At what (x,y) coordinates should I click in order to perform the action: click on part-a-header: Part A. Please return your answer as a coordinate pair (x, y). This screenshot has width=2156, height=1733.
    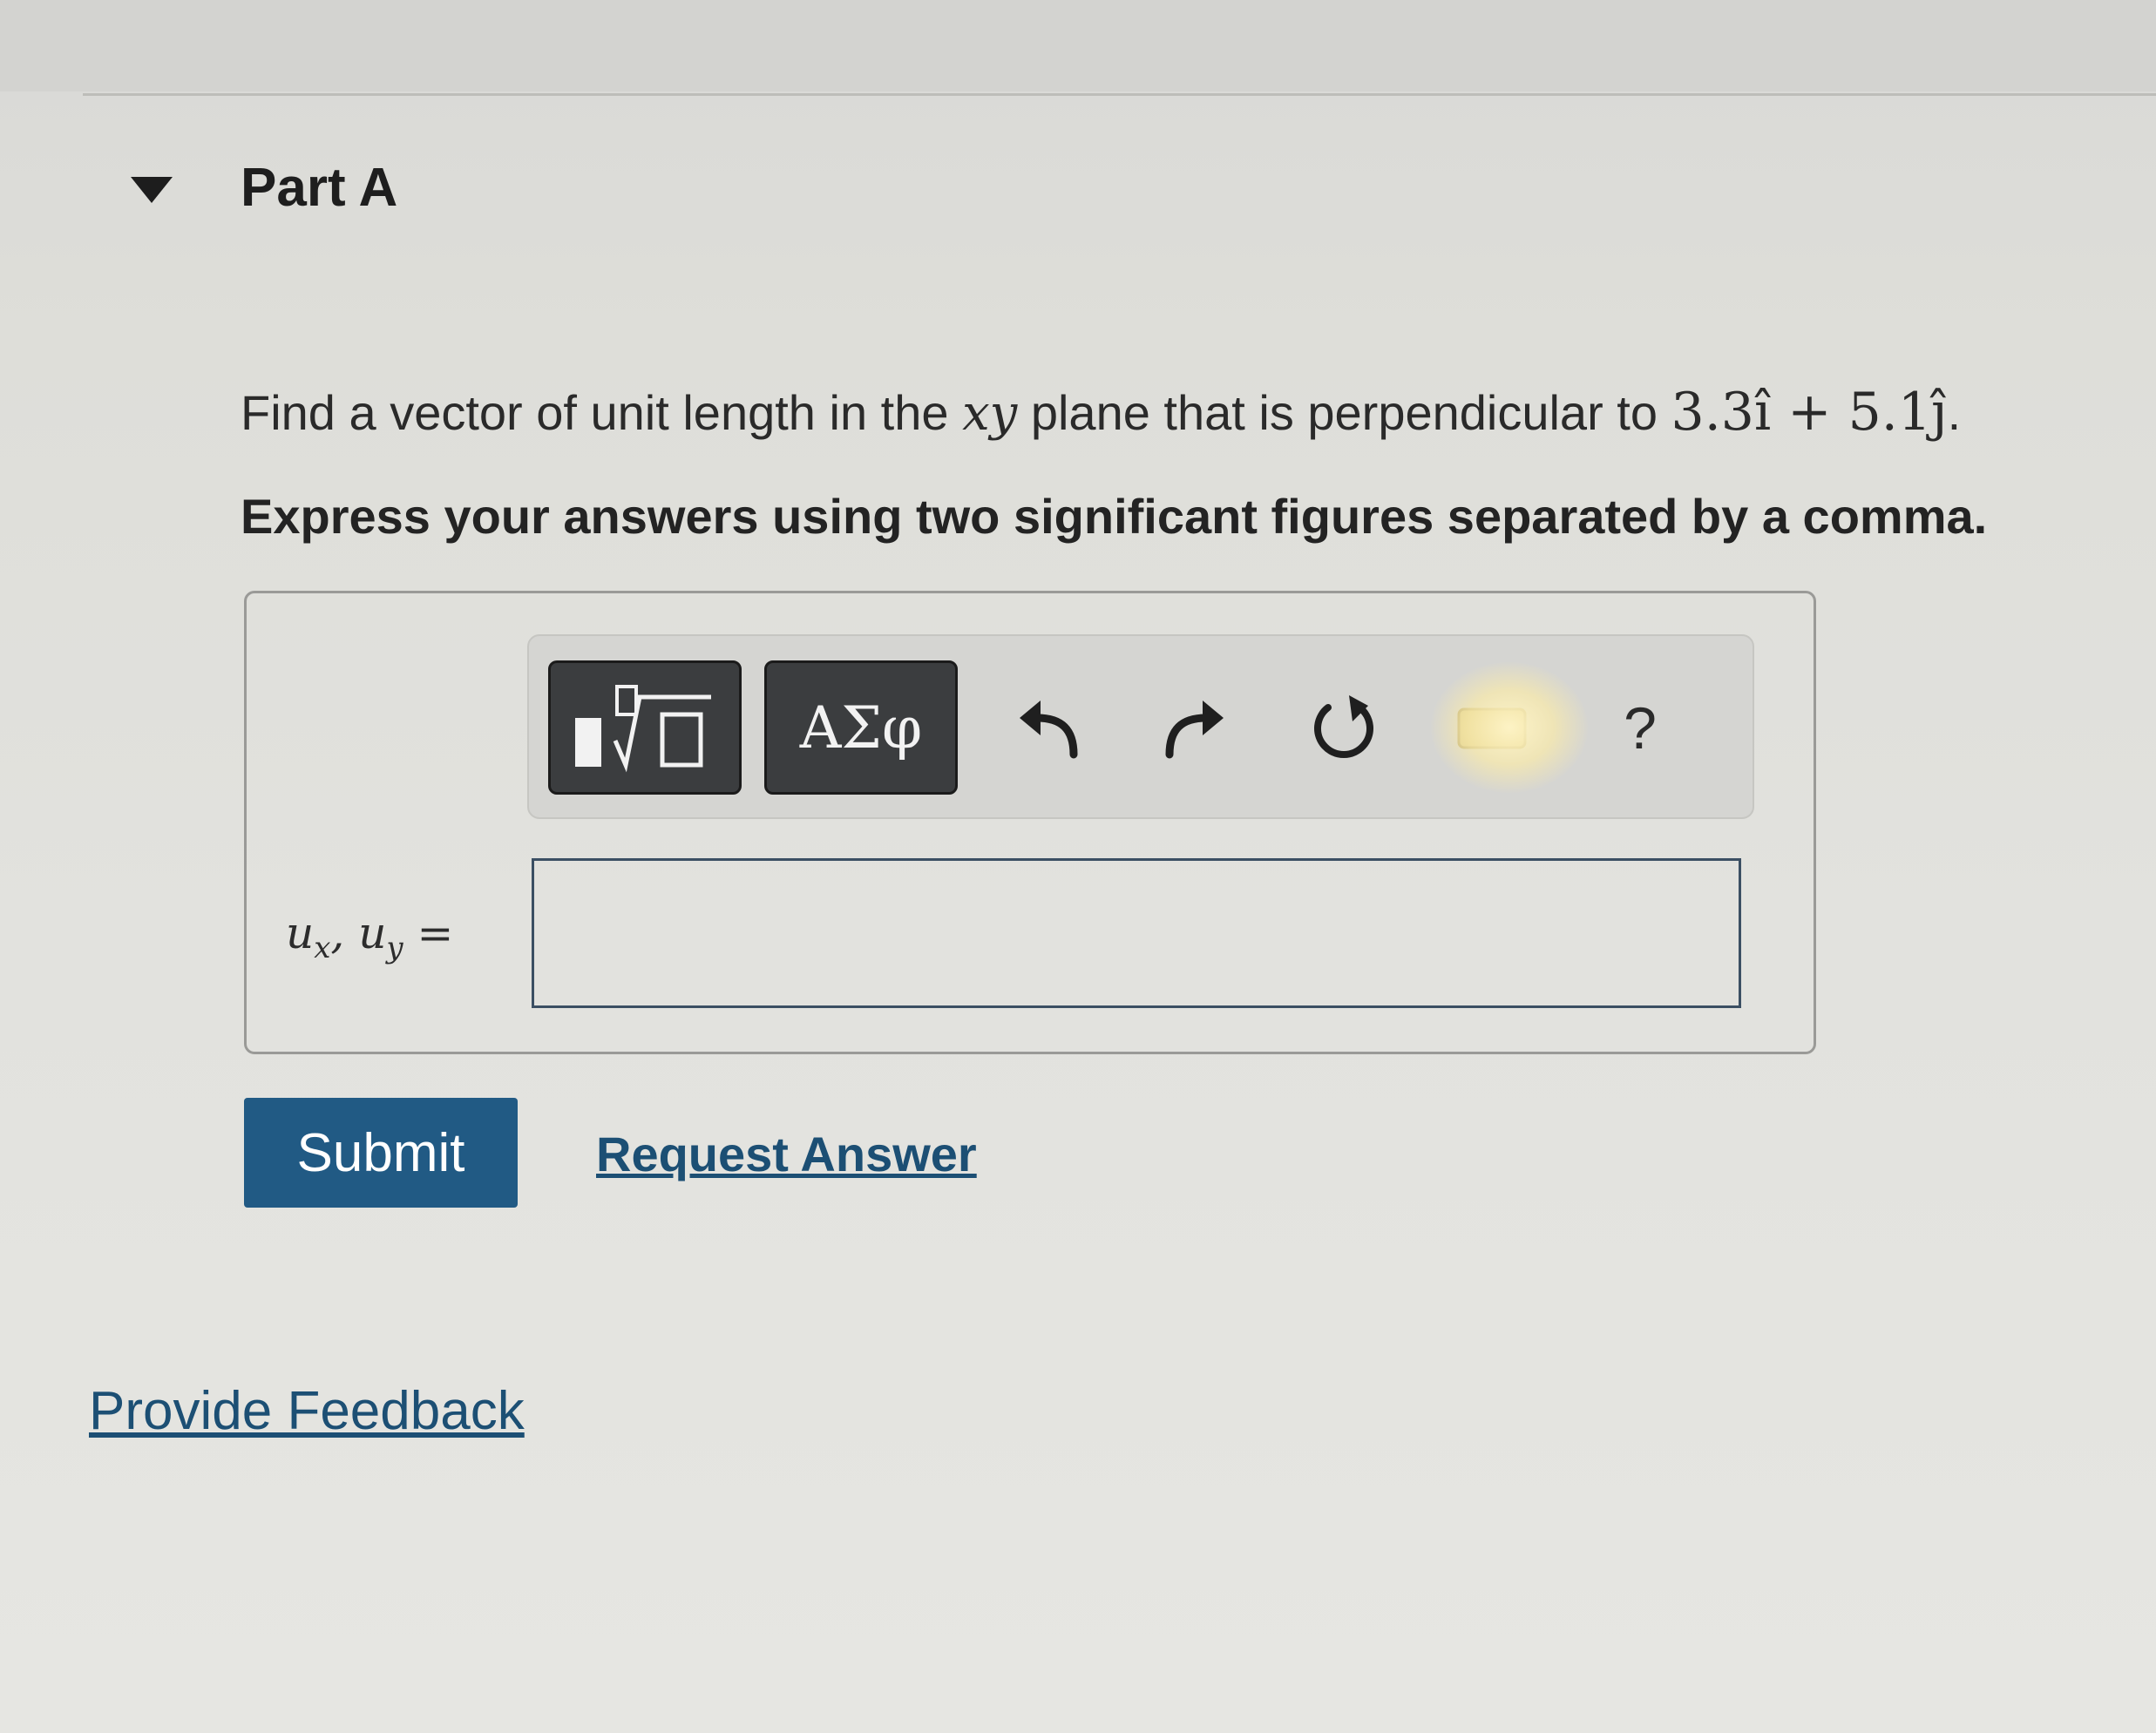
    Looking at the image, I should click on (264, 188).